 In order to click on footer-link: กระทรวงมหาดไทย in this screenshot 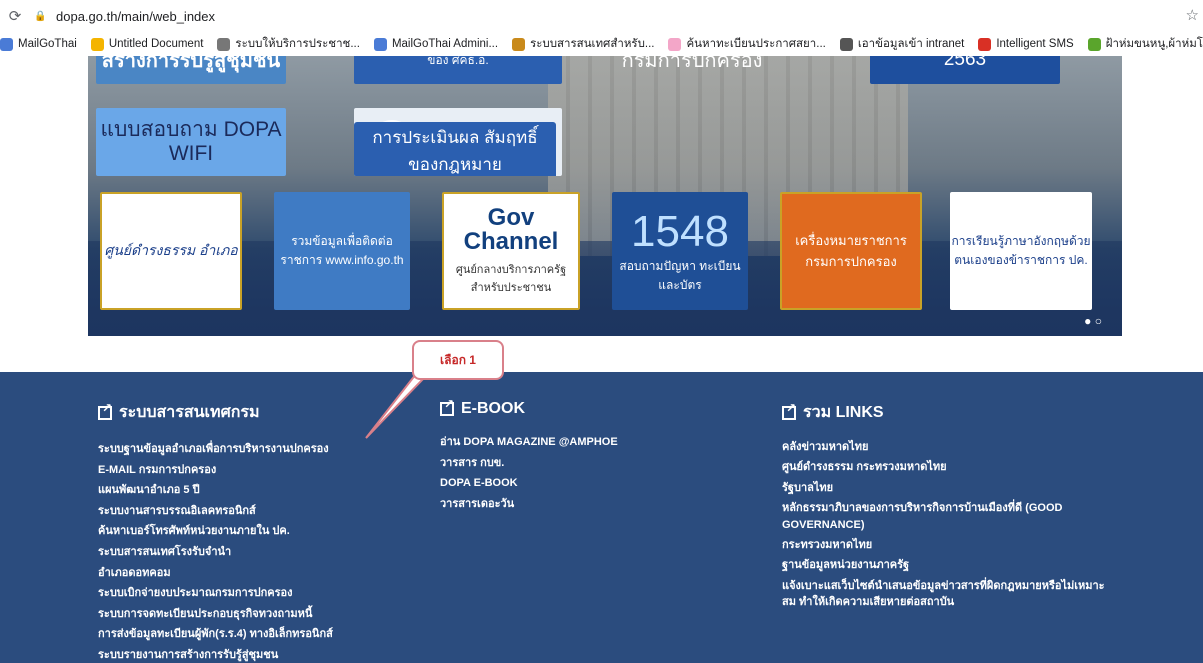, I will do `click(947, 545)`.